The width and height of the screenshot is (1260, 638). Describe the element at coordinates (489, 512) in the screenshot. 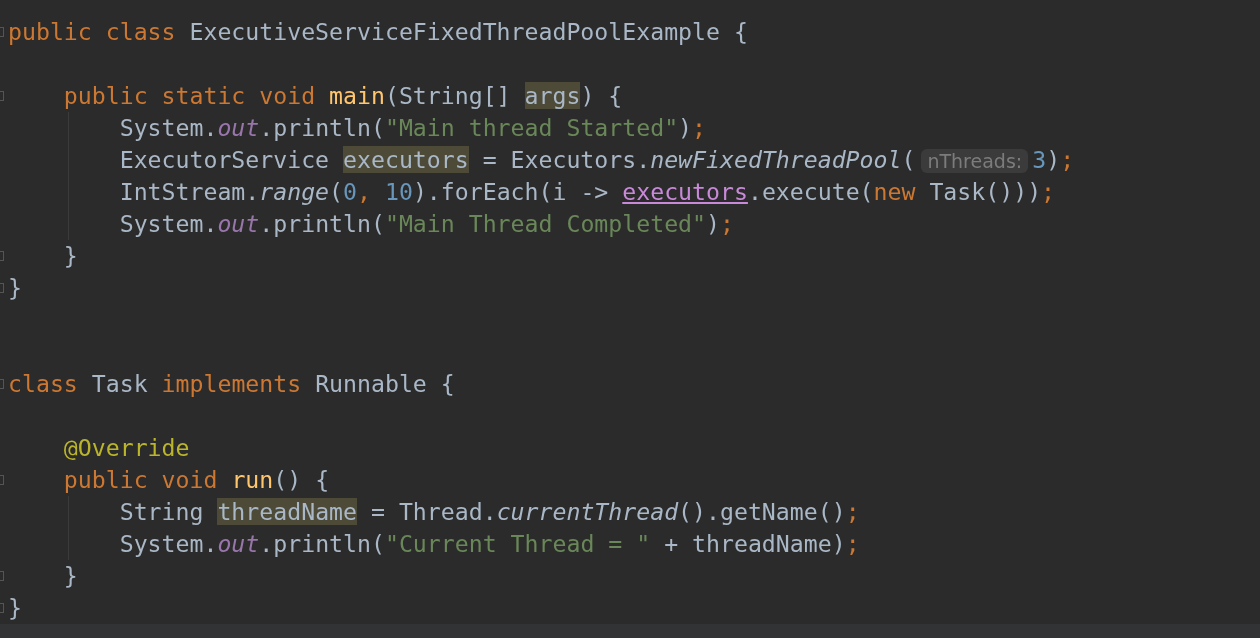

I see `code-line: String threadName = Thread.currentThread().getName();` at that location.